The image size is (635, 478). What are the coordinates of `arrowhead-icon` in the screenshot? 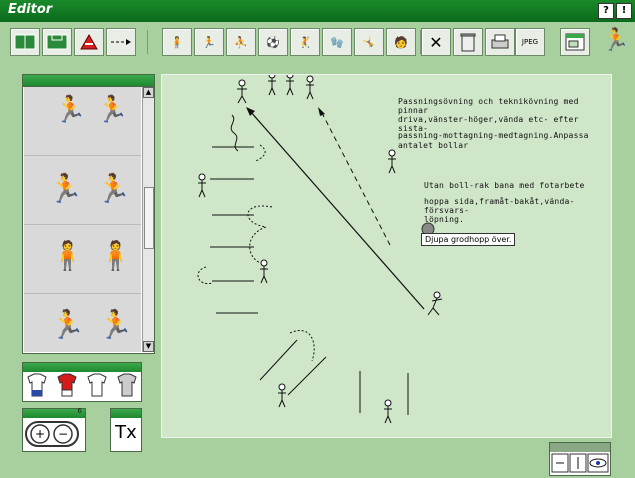 It's located at (321, 111).